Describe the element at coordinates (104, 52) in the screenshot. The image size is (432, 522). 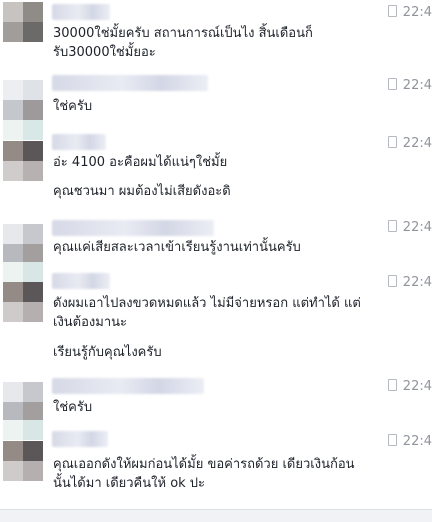
I see `message-text: รับ30000ใช่มั้ยอะ` at that location.